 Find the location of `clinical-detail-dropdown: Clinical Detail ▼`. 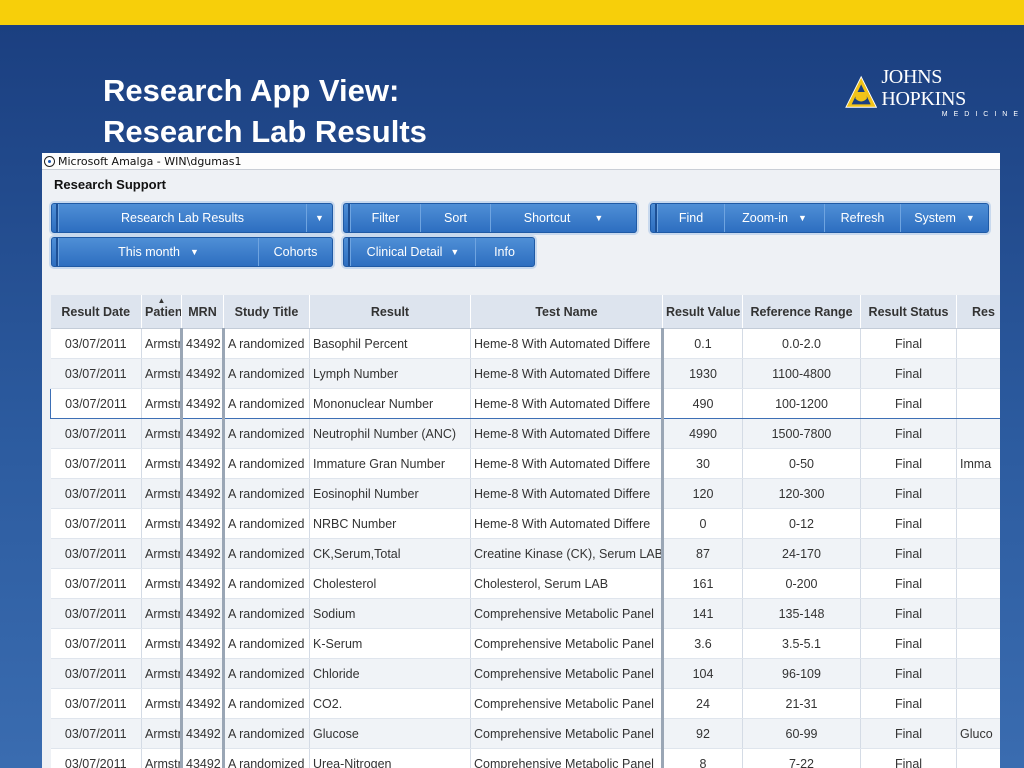

clinical-detail-dropdown: Clinical Detail ▼ is located at coordinates (412, 252).